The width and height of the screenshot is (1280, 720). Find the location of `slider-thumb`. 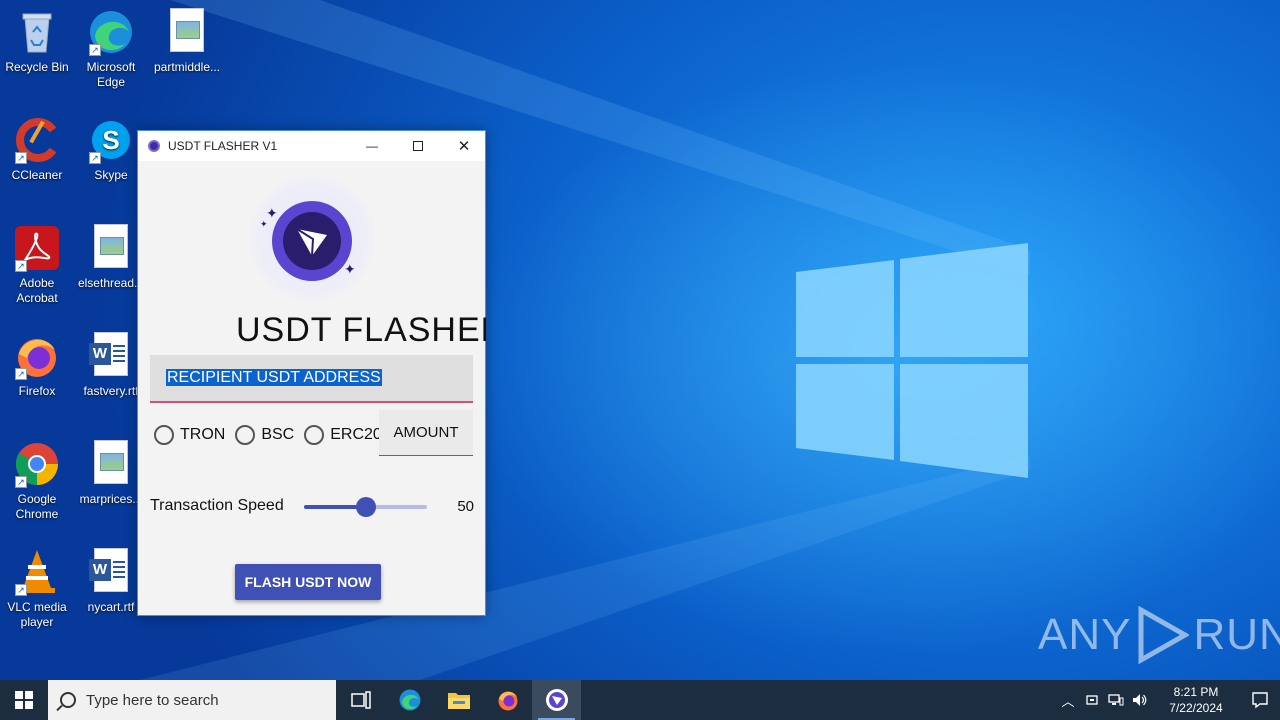

slider-thumb is located at coordinates (365, 507).